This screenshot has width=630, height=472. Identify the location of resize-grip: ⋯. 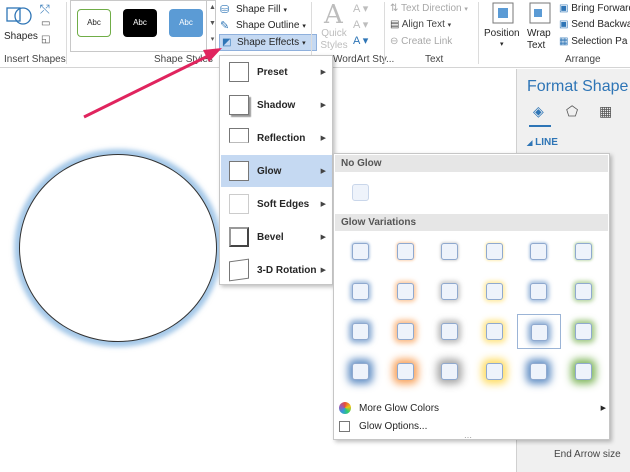
(468, 437).